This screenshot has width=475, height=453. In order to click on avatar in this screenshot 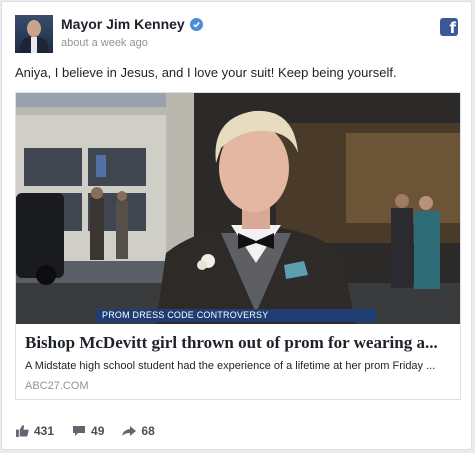, I will do `click(34, 34)`.